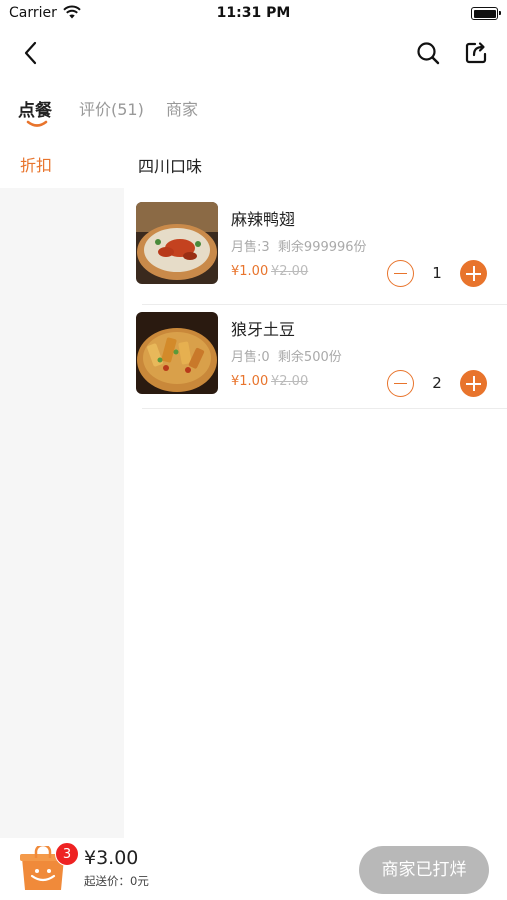  What do you see at coordinates (37, 123) in the screenshot?
I see `tab-active-indicator` at bounding box center [37, 123].